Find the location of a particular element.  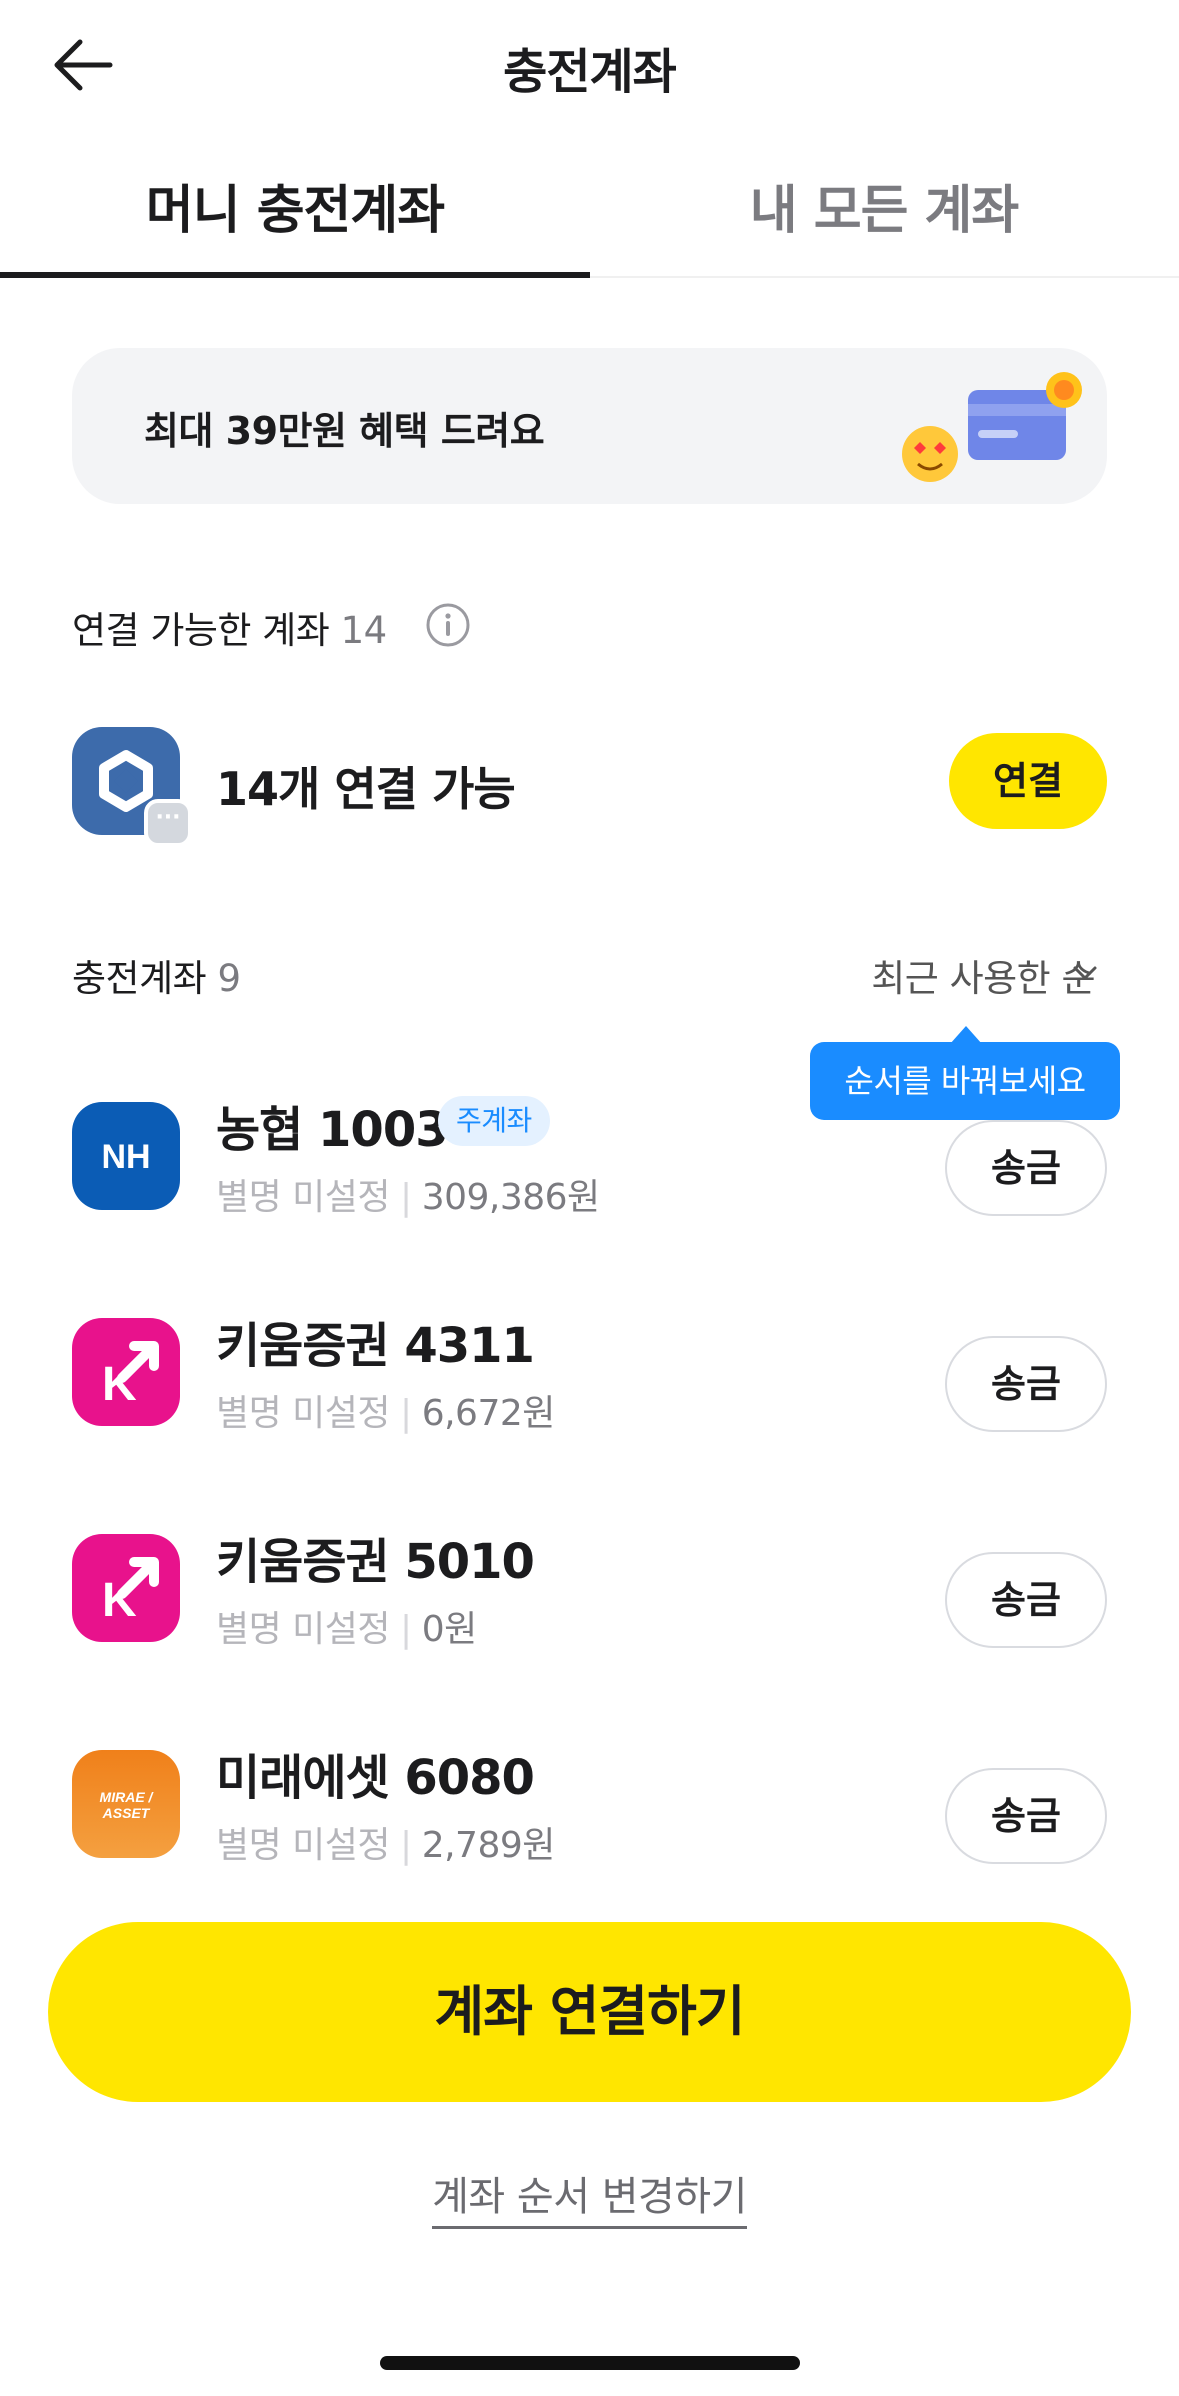

account-row: K 키움증권 4311 별명 미설정 | 6,672원 송금 is located at coordinates (589, 1376).